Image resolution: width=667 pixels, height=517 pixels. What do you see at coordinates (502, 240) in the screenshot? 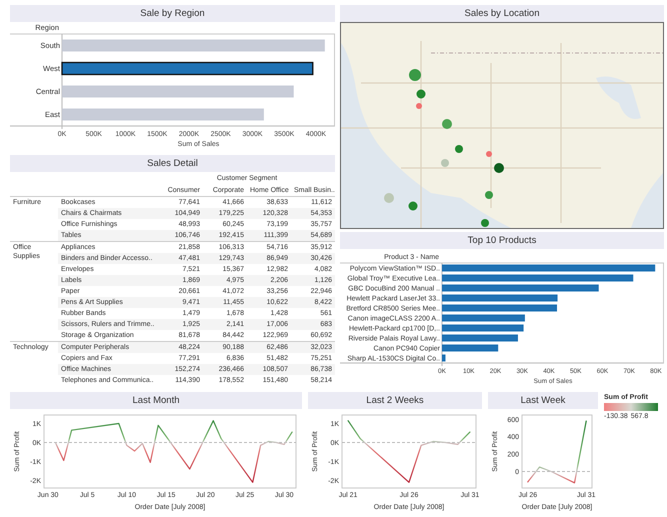
I see `panel-title: Top 10 Products` at bounding box center [502, 240].